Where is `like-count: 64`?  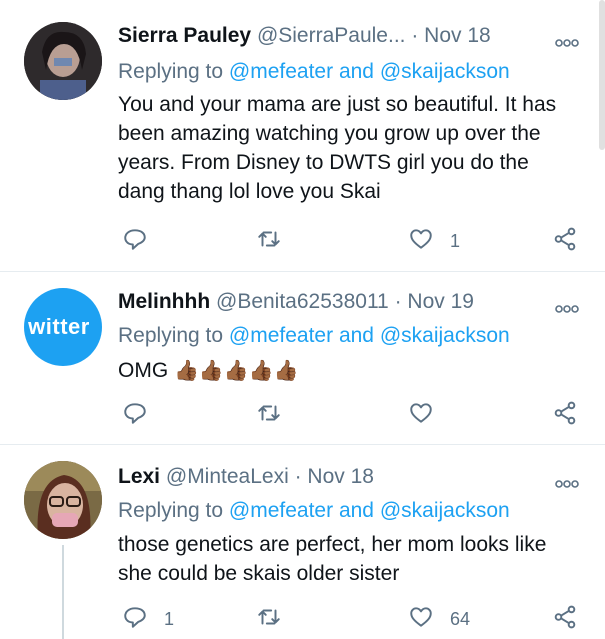
like-count: 64 is located at coordinates (460, 619).